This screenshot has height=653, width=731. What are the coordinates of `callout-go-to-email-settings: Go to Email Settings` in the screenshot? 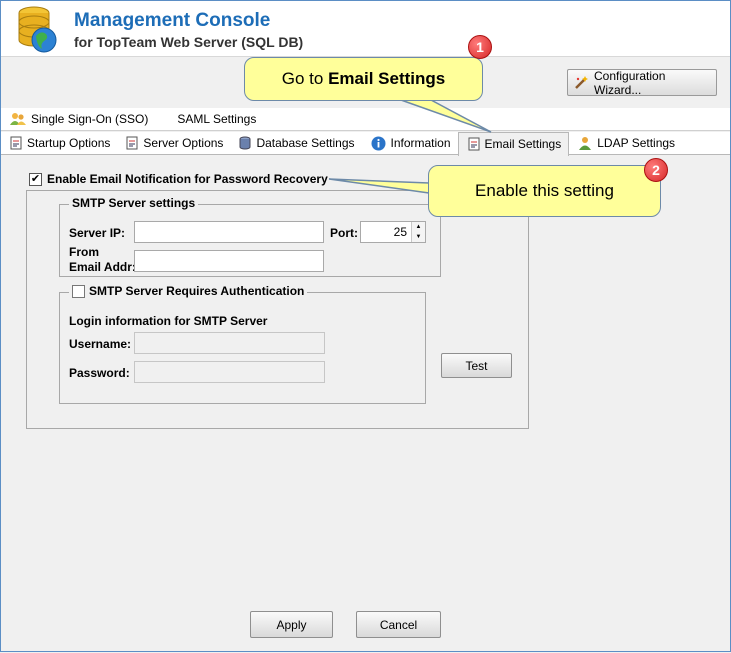 It's located at (363, 79).